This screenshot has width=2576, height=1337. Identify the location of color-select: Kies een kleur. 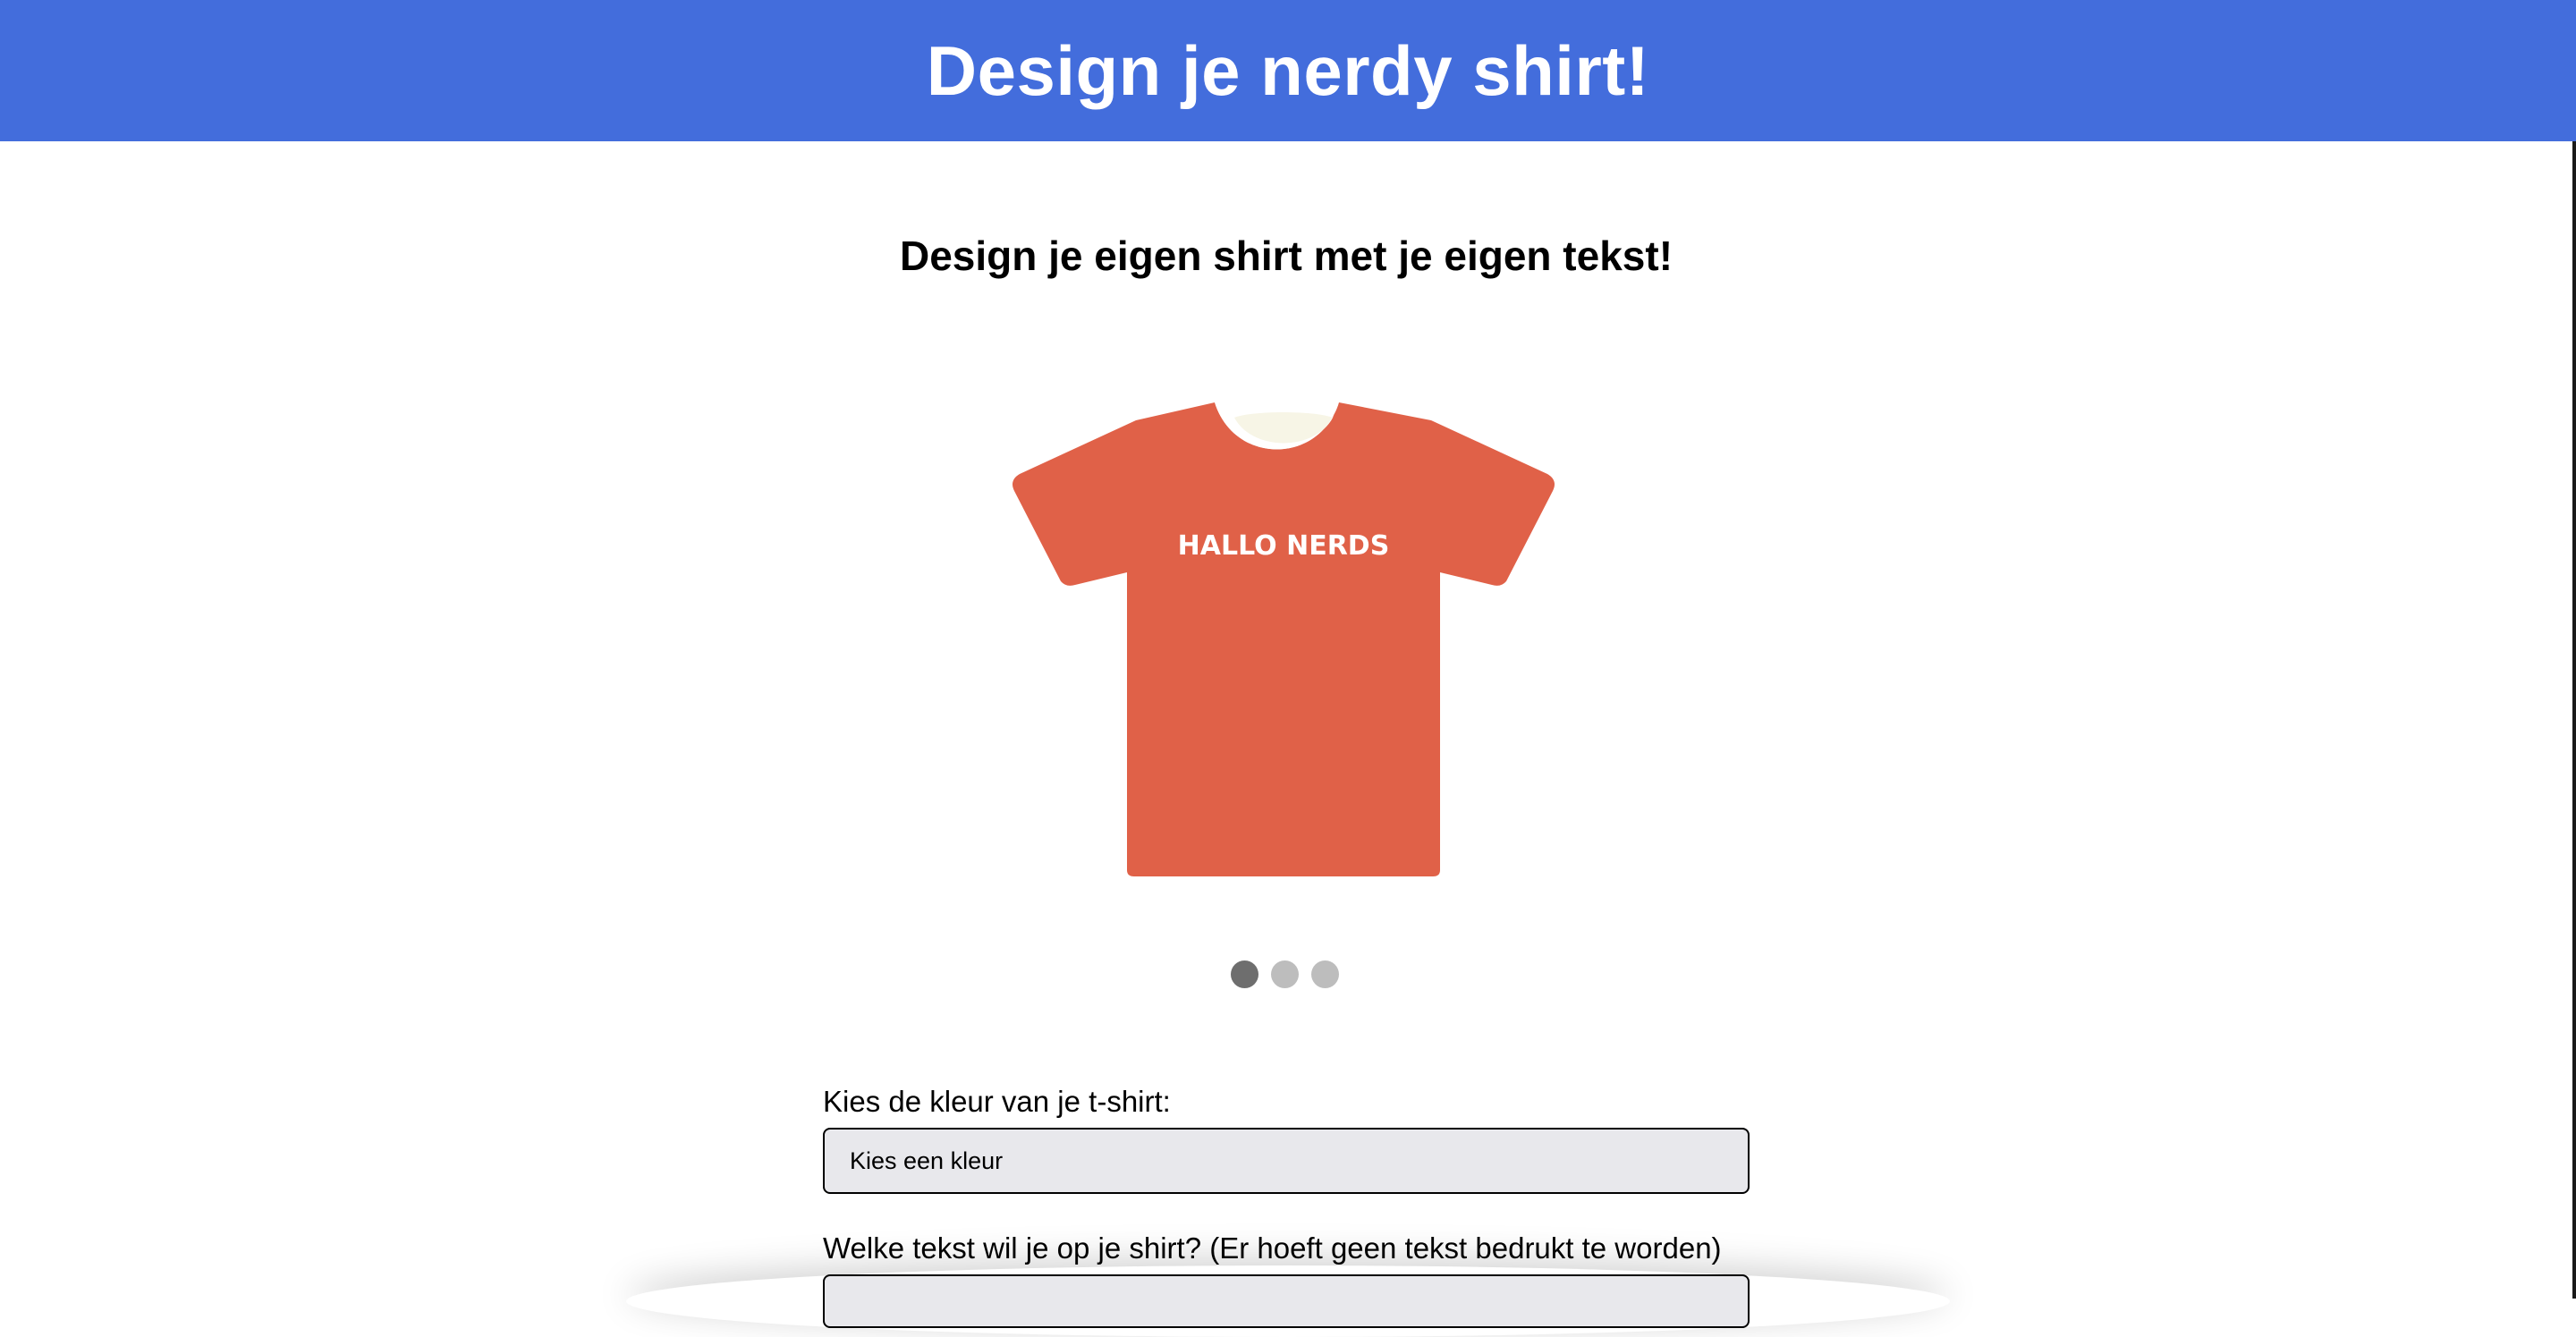
(1286, 1161).